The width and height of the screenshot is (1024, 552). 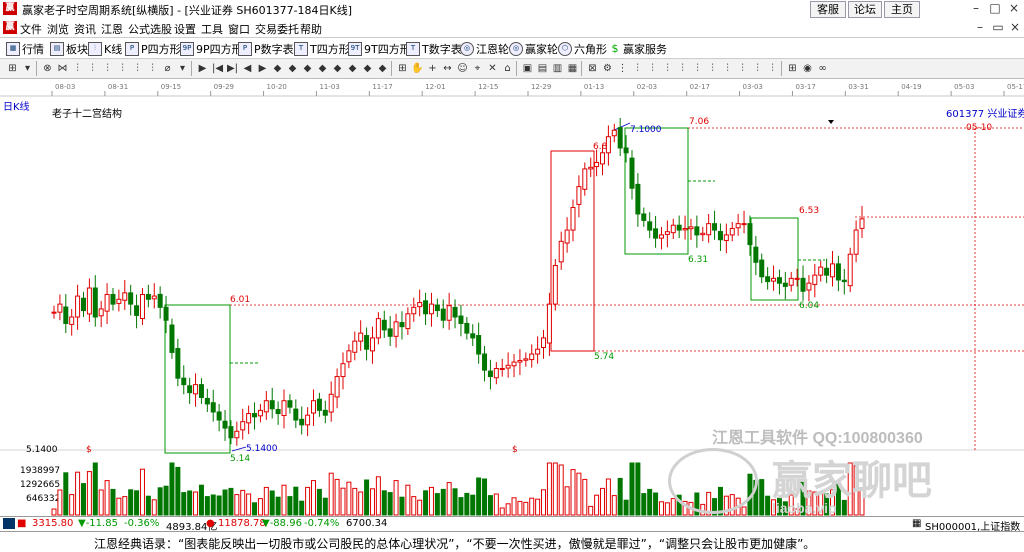 What do you see at coordinates (417, 68) in the screenshot?
I see `hand-tool-icon: ✋` at bounding box center [417, 68].